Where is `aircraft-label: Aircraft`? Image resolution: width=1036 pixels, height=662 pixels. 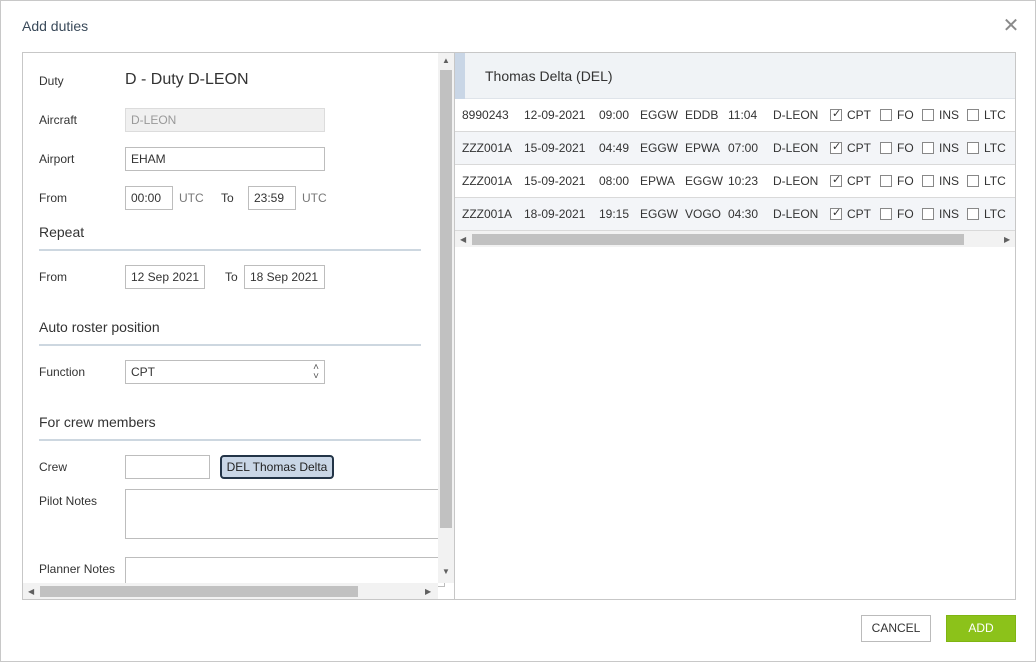
aircraft-label: Aircraft is located at coordinates (58, 120).